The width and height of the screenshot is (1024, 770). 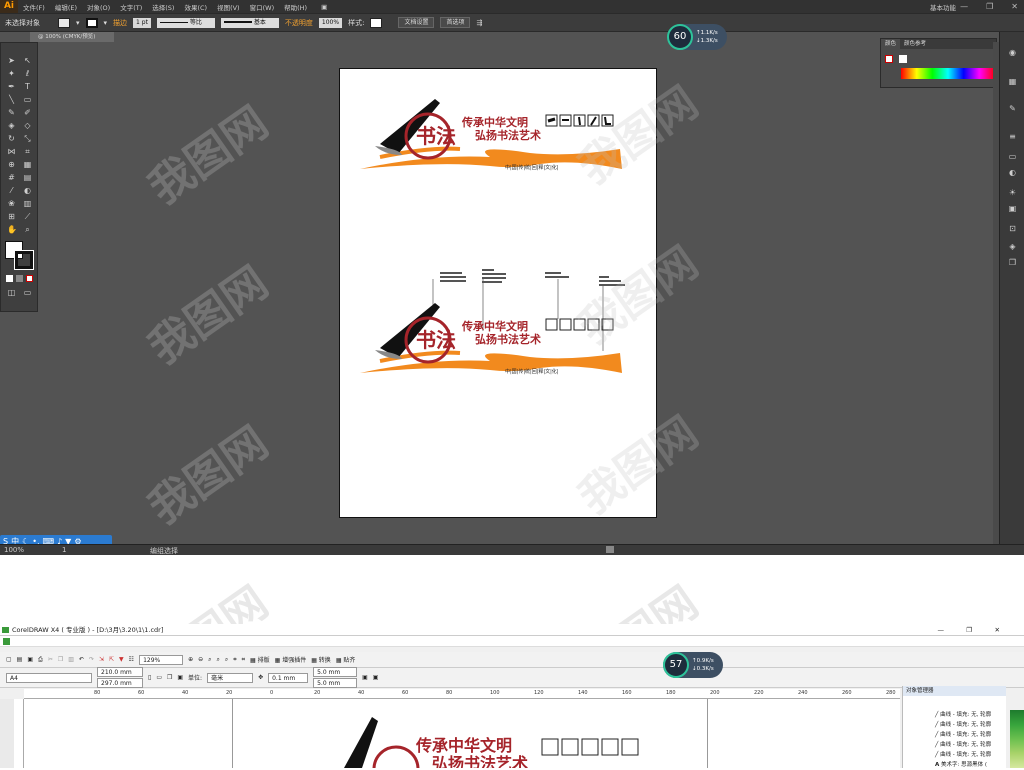 I want to click on opacity-label: 不透明度, so click(x=299, y=23).